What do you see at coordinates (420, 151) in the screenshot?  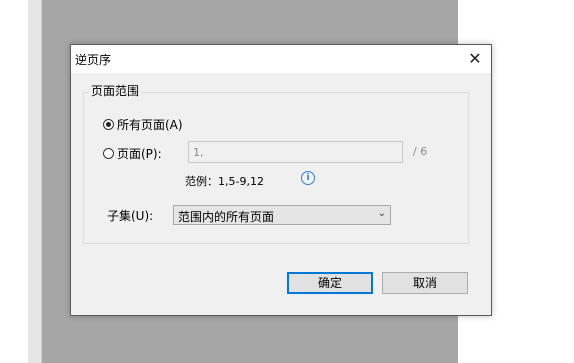 I see `page-total: / 6` at bounding box center [420, 151].